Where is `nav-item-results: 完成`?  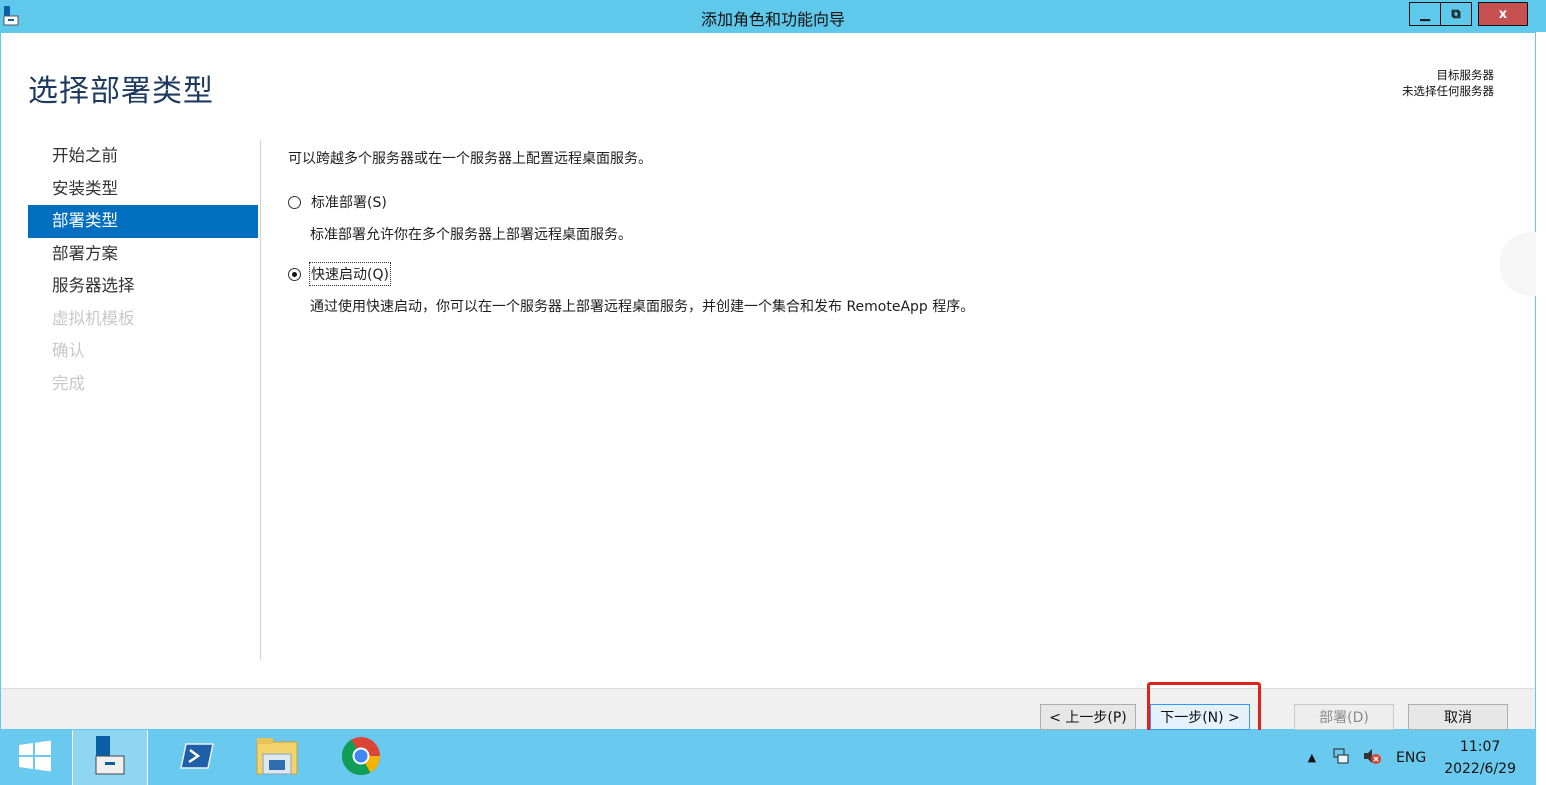 nav-item-results: 完成 is located at coordinates (68, 383).